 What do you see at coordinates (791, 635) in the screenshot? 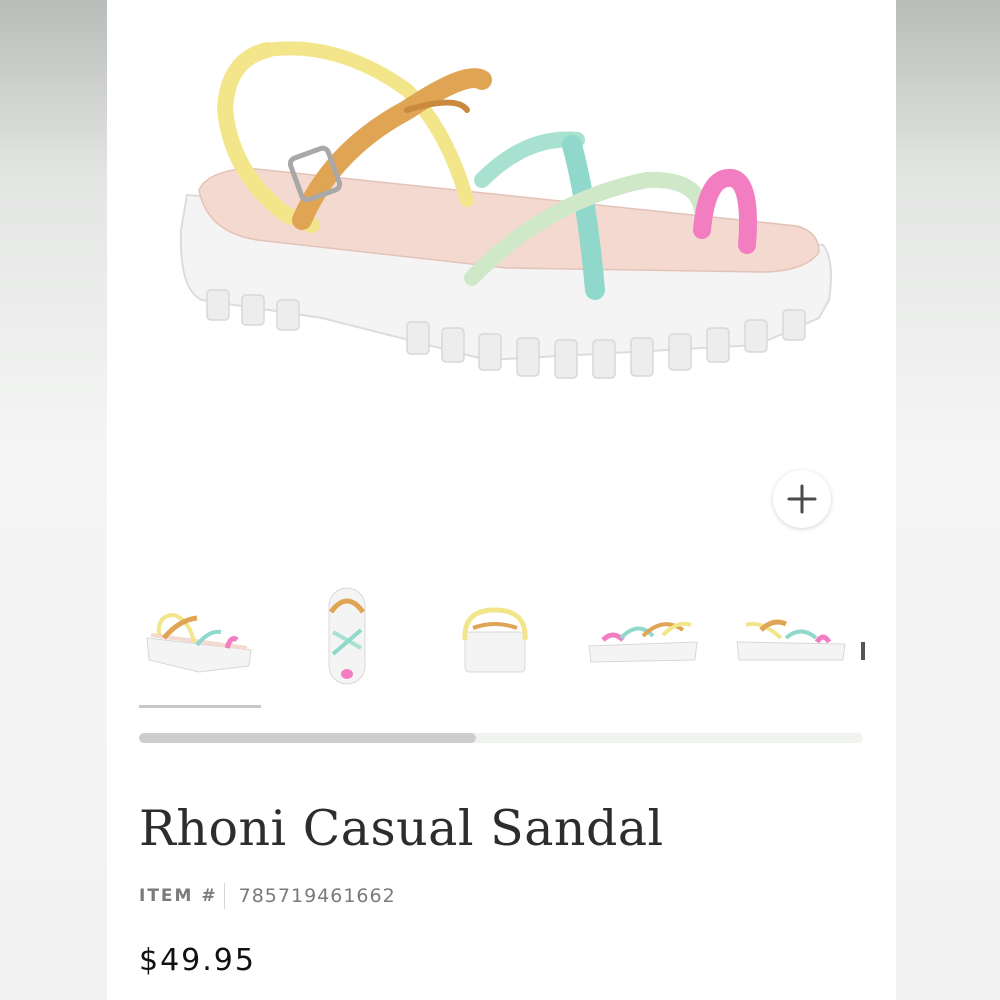
I see `thumb-outer-side-view` at bounding box center [791, 635].